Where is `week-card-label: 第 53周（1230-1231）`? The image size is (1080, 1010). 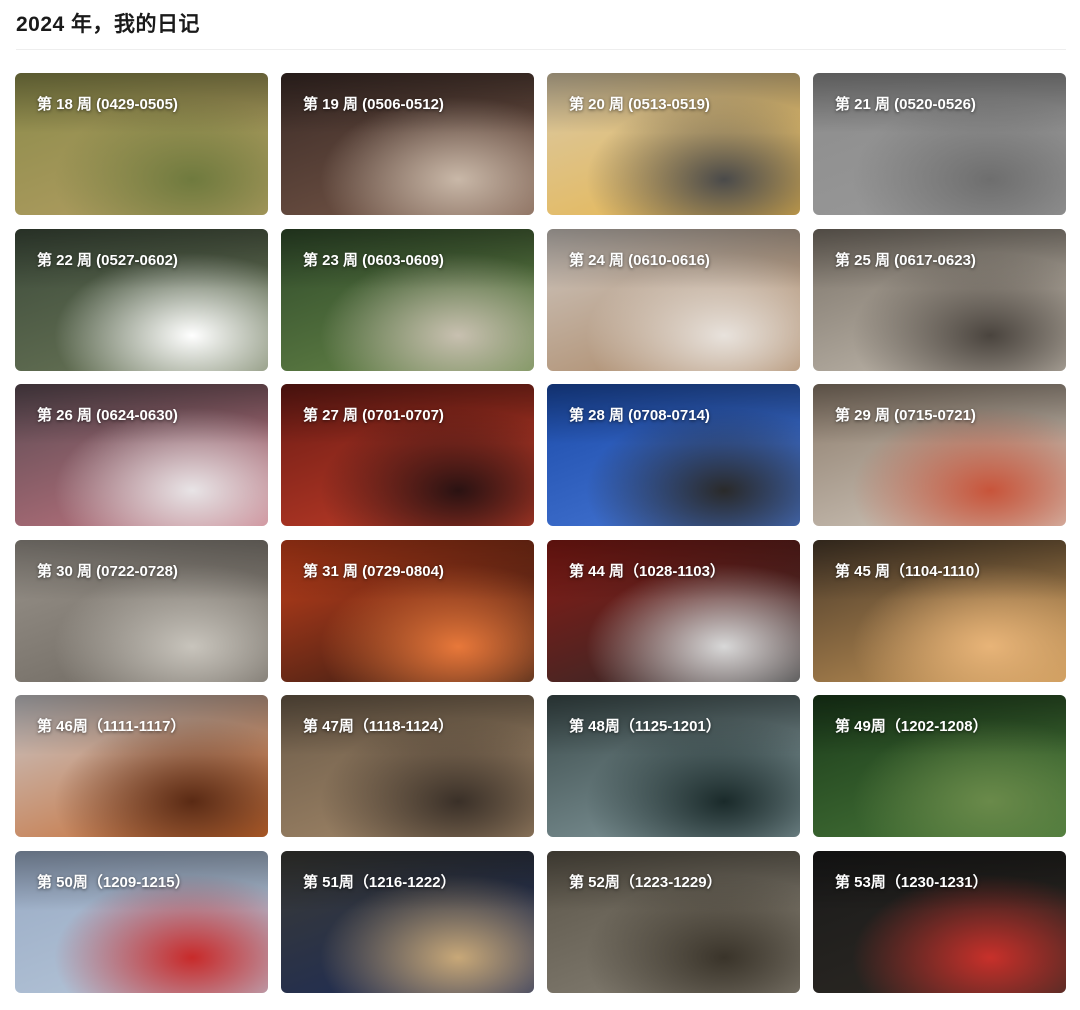
week-card-label: 第 53周（1230-1231） is located at coordinates (911, 882).